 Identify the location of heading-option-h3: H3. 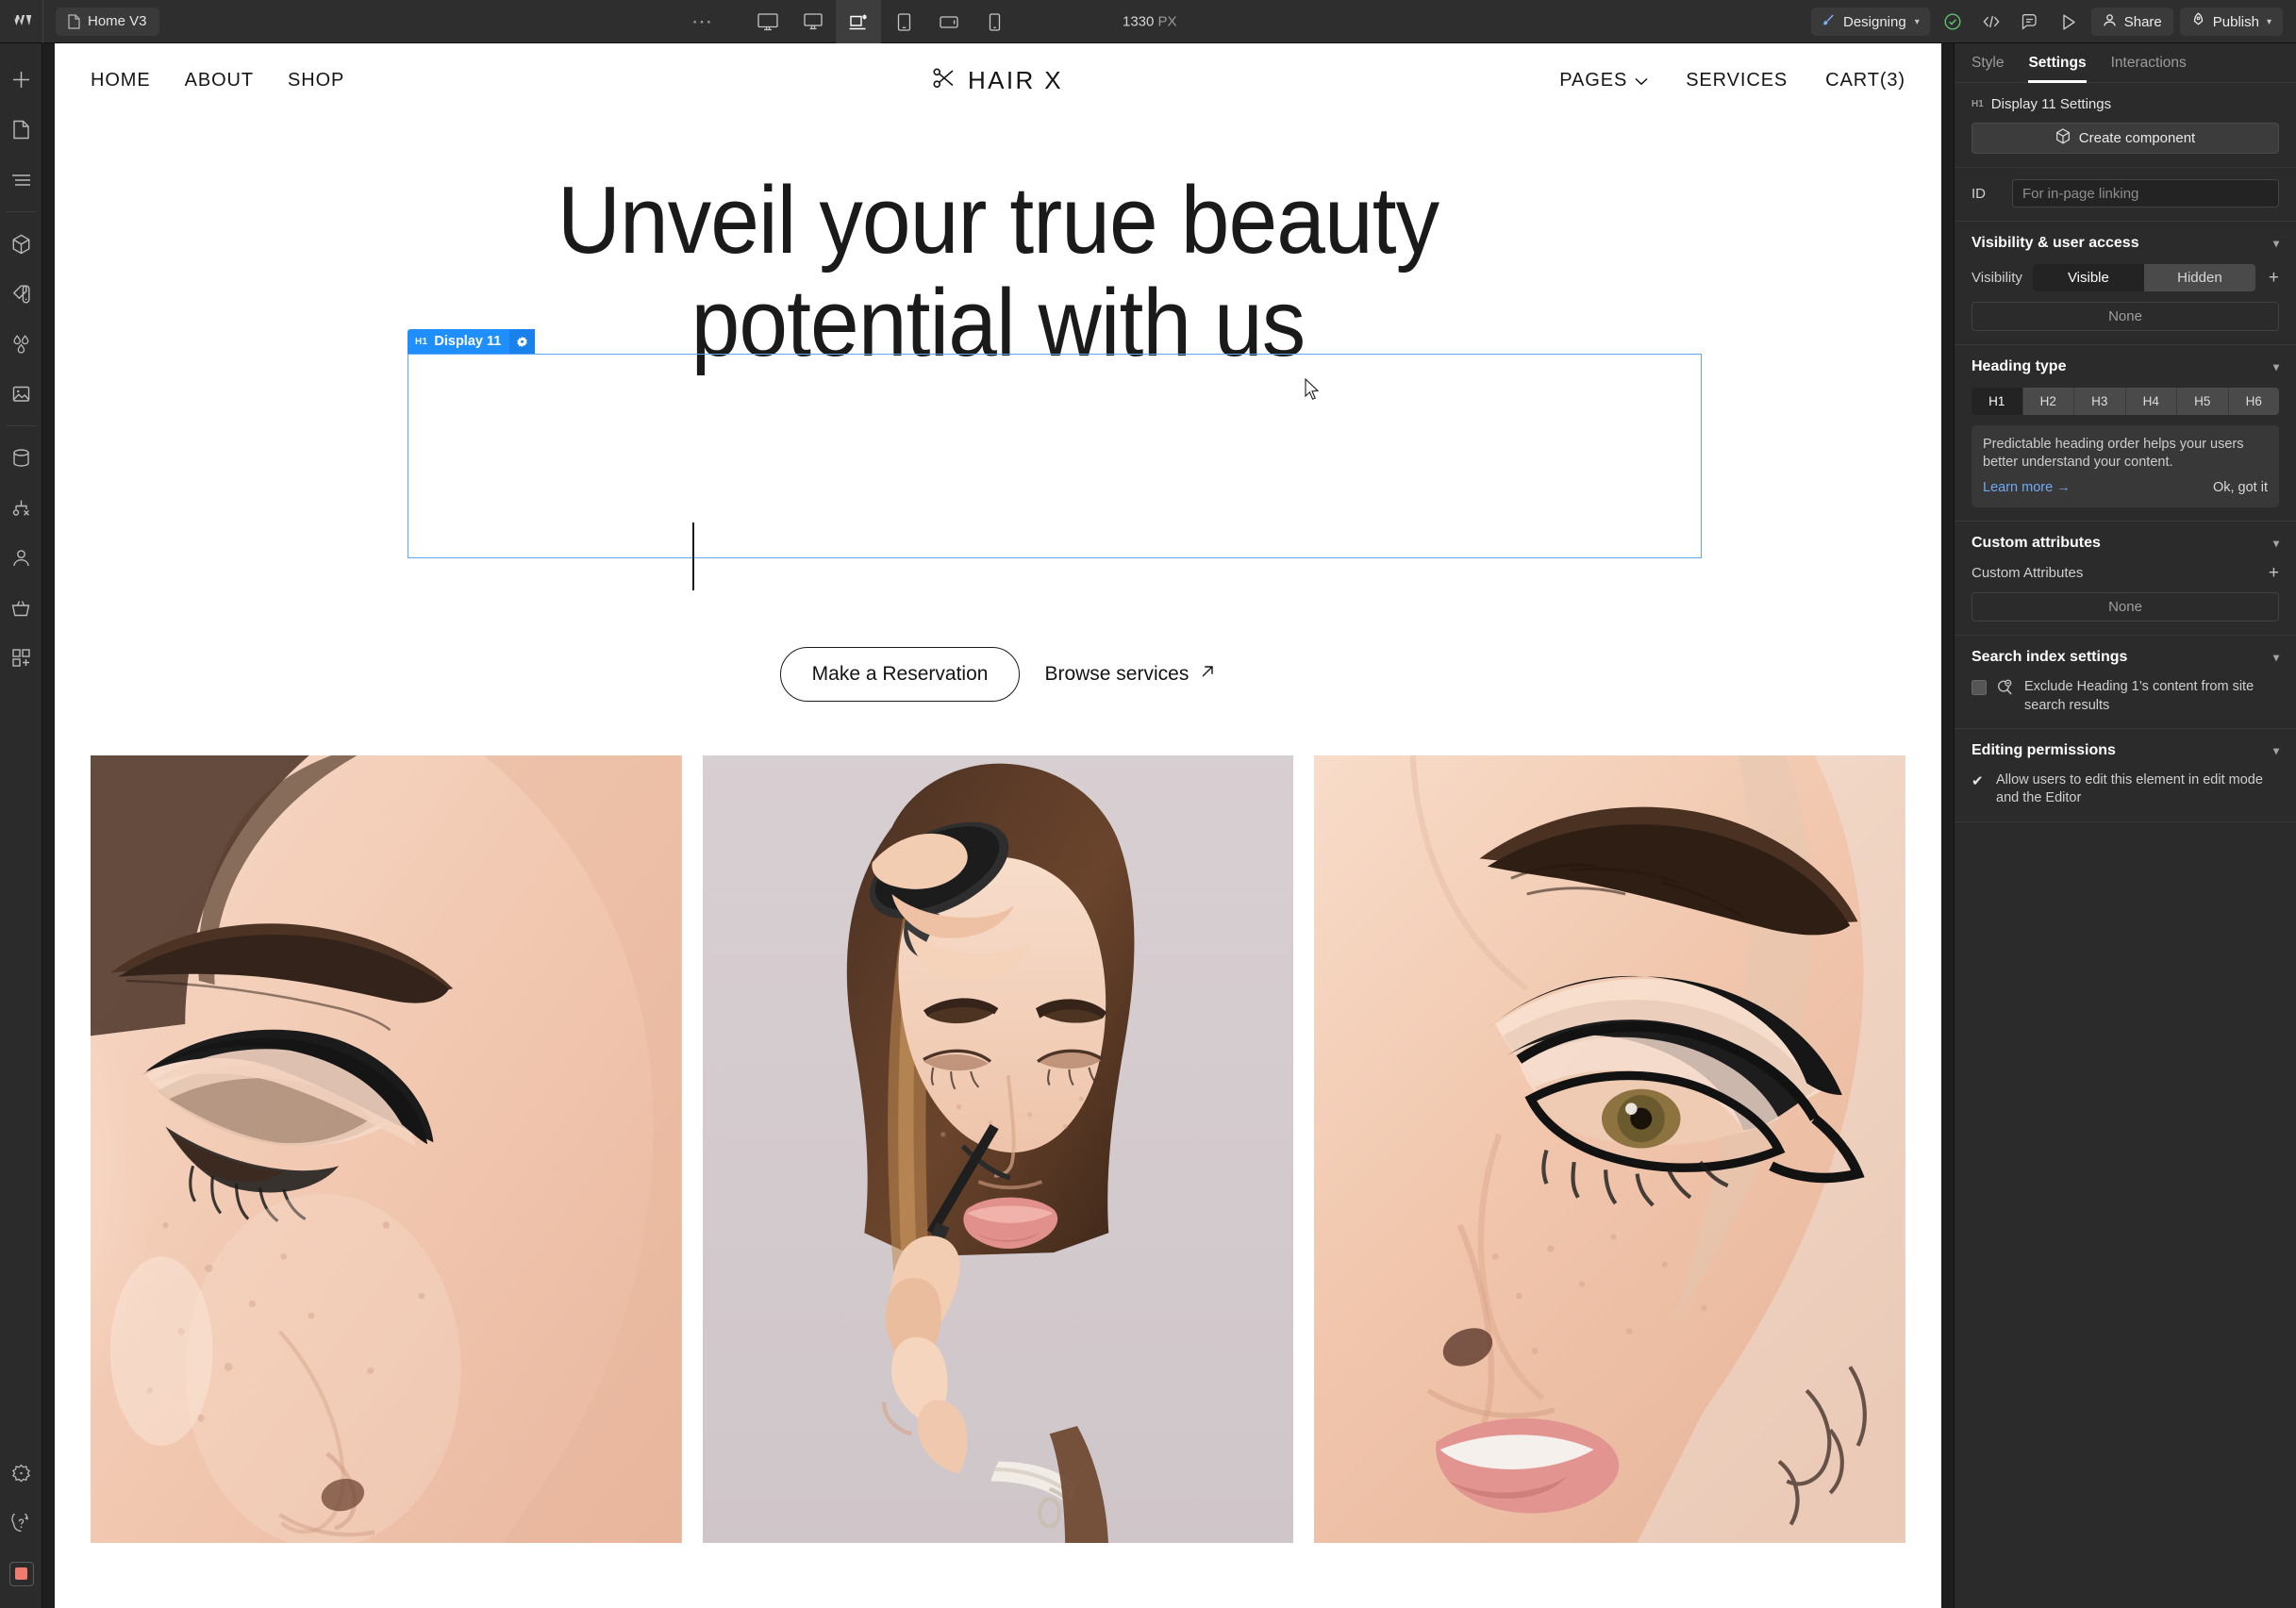
(2100, 401).